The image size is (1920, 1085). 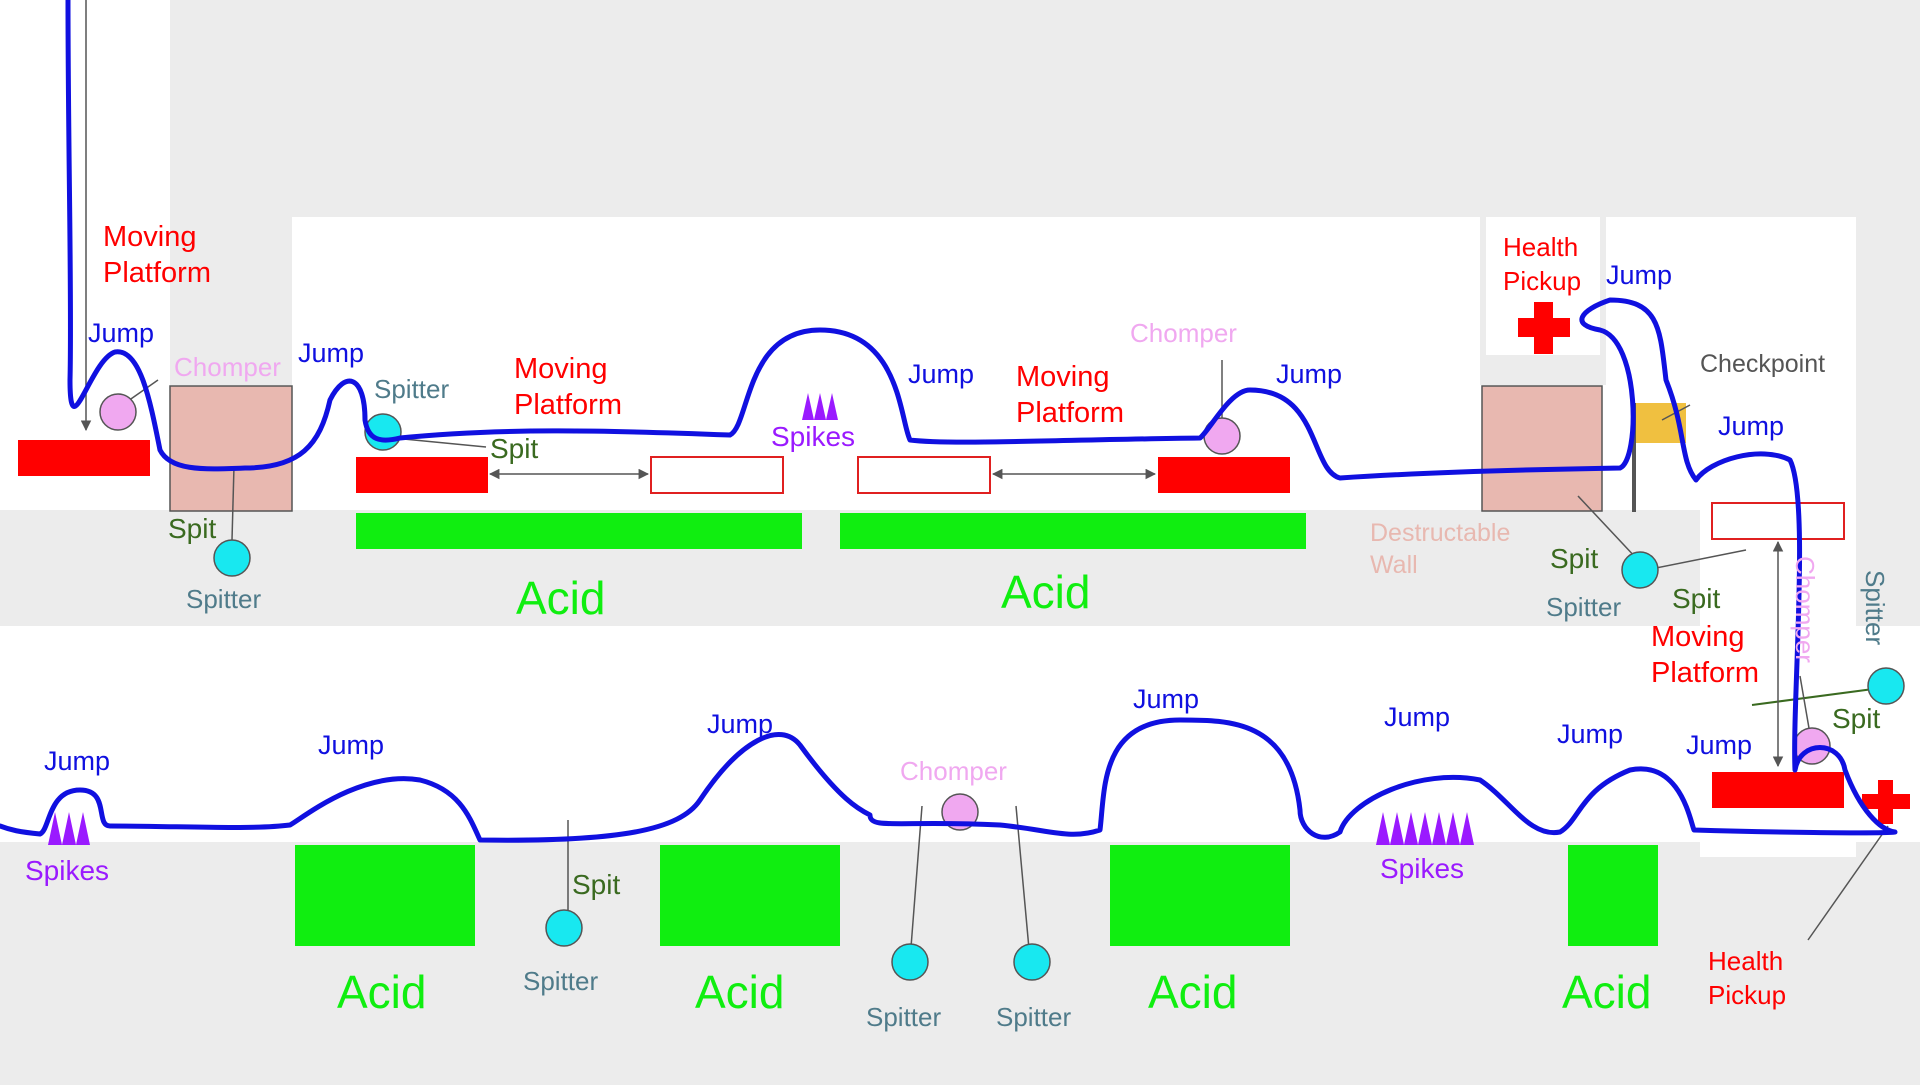 I want to click on checkpoint-label: Checkpoint, so click(x=1762, y=364).